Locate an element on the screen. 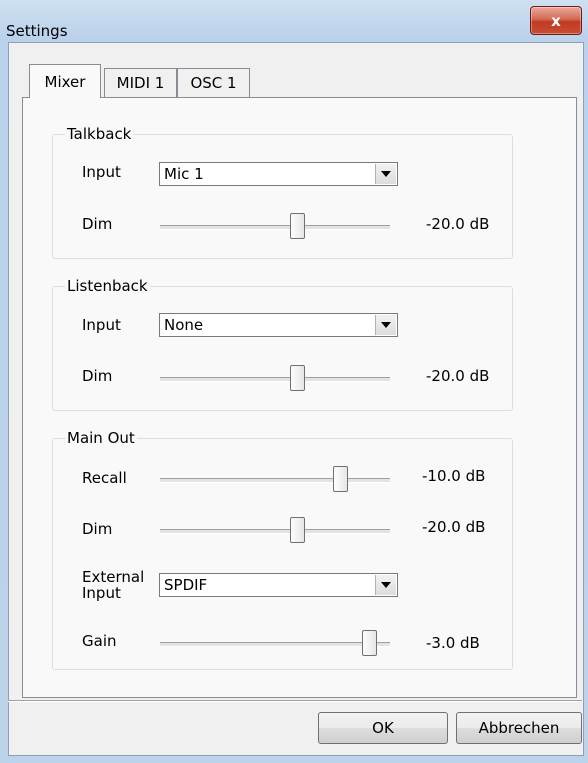 The height and width of the screenshot is (763, 588). main-out-recall-slider-track is located at coordinates (275, 480).